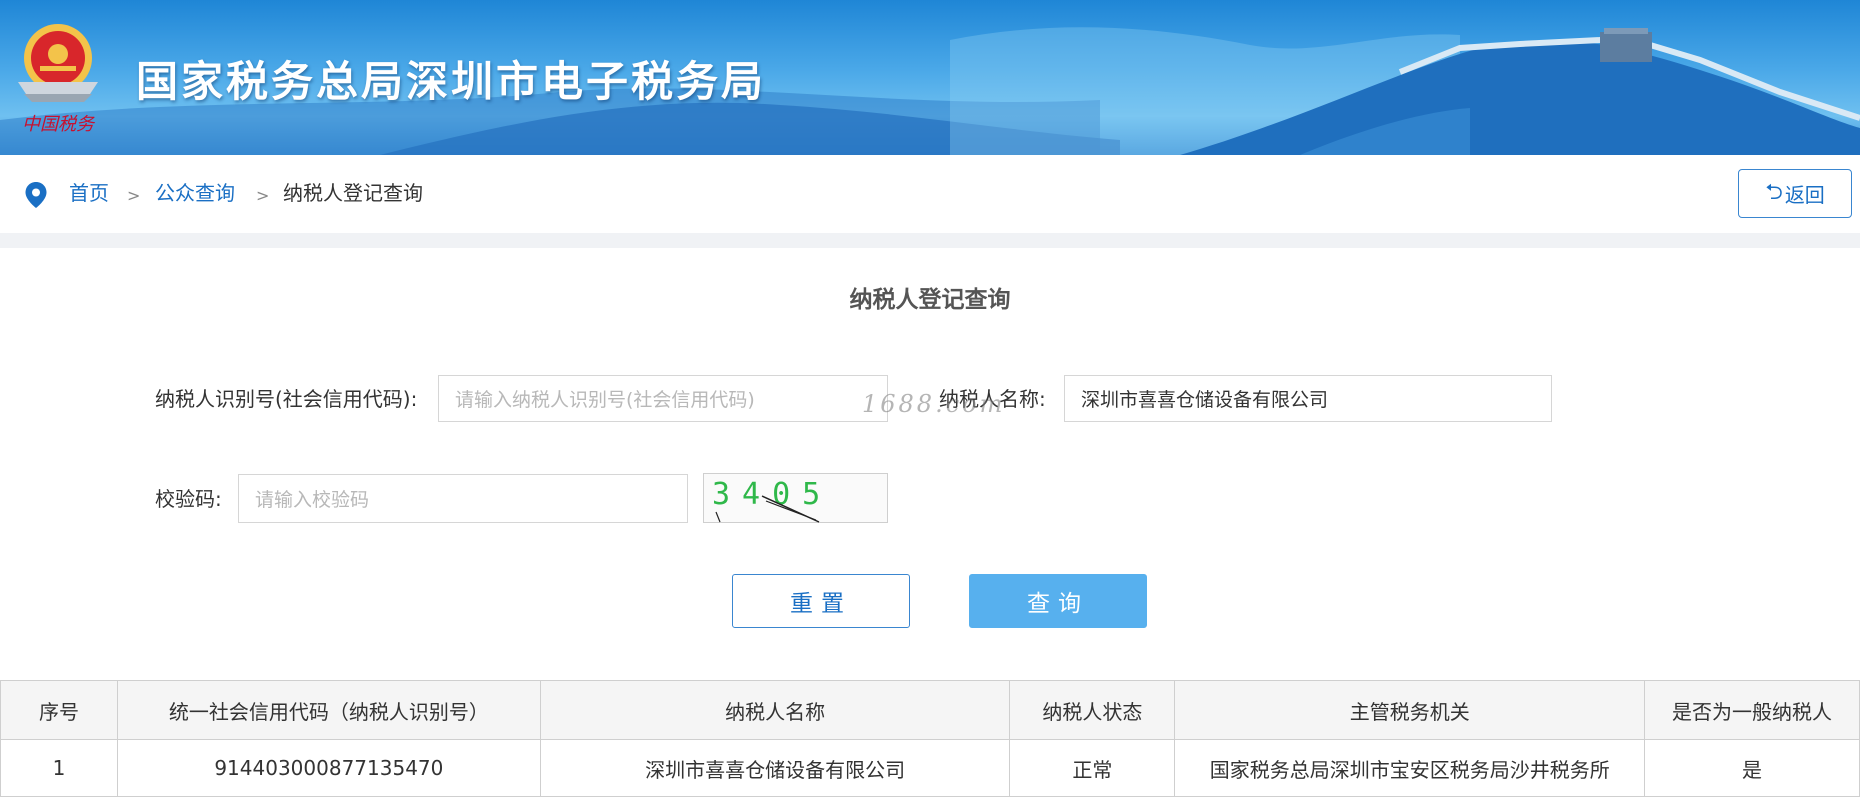 This screenshot has width=1860, height=805. What do you see at coordinates (1752, 710) in the screenshot?
I see `column-header-general-taxpayer: 是否为一般纳税人` at bounding box center [1752, 710].